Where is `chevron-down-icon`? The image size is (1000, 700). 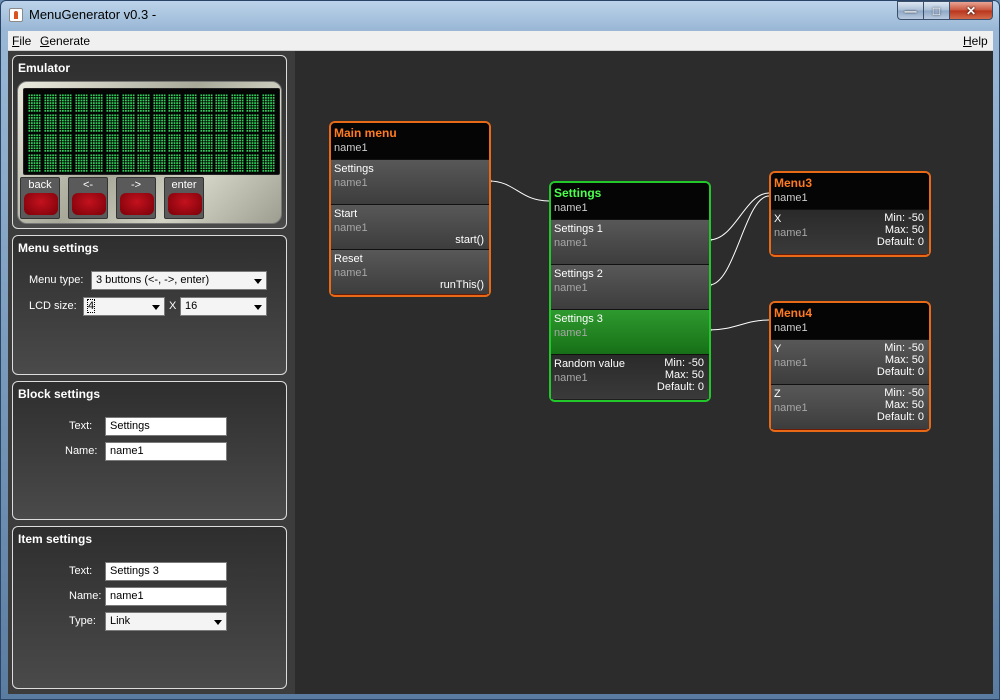
chevron-down-icon is located at coordinates (218, 622).